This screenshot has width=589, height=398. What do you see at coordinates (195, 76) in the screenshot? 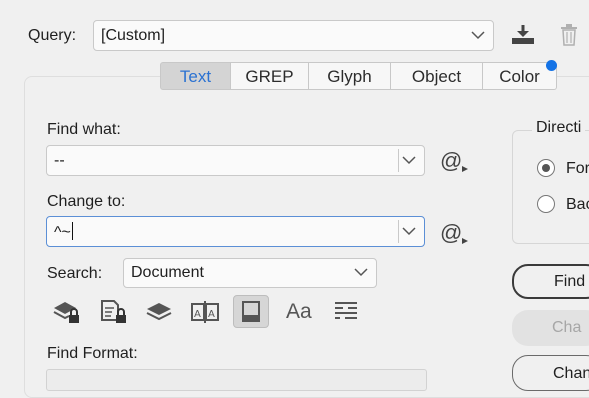
I see `tab-text: Text` at bounding box center [195, 76].